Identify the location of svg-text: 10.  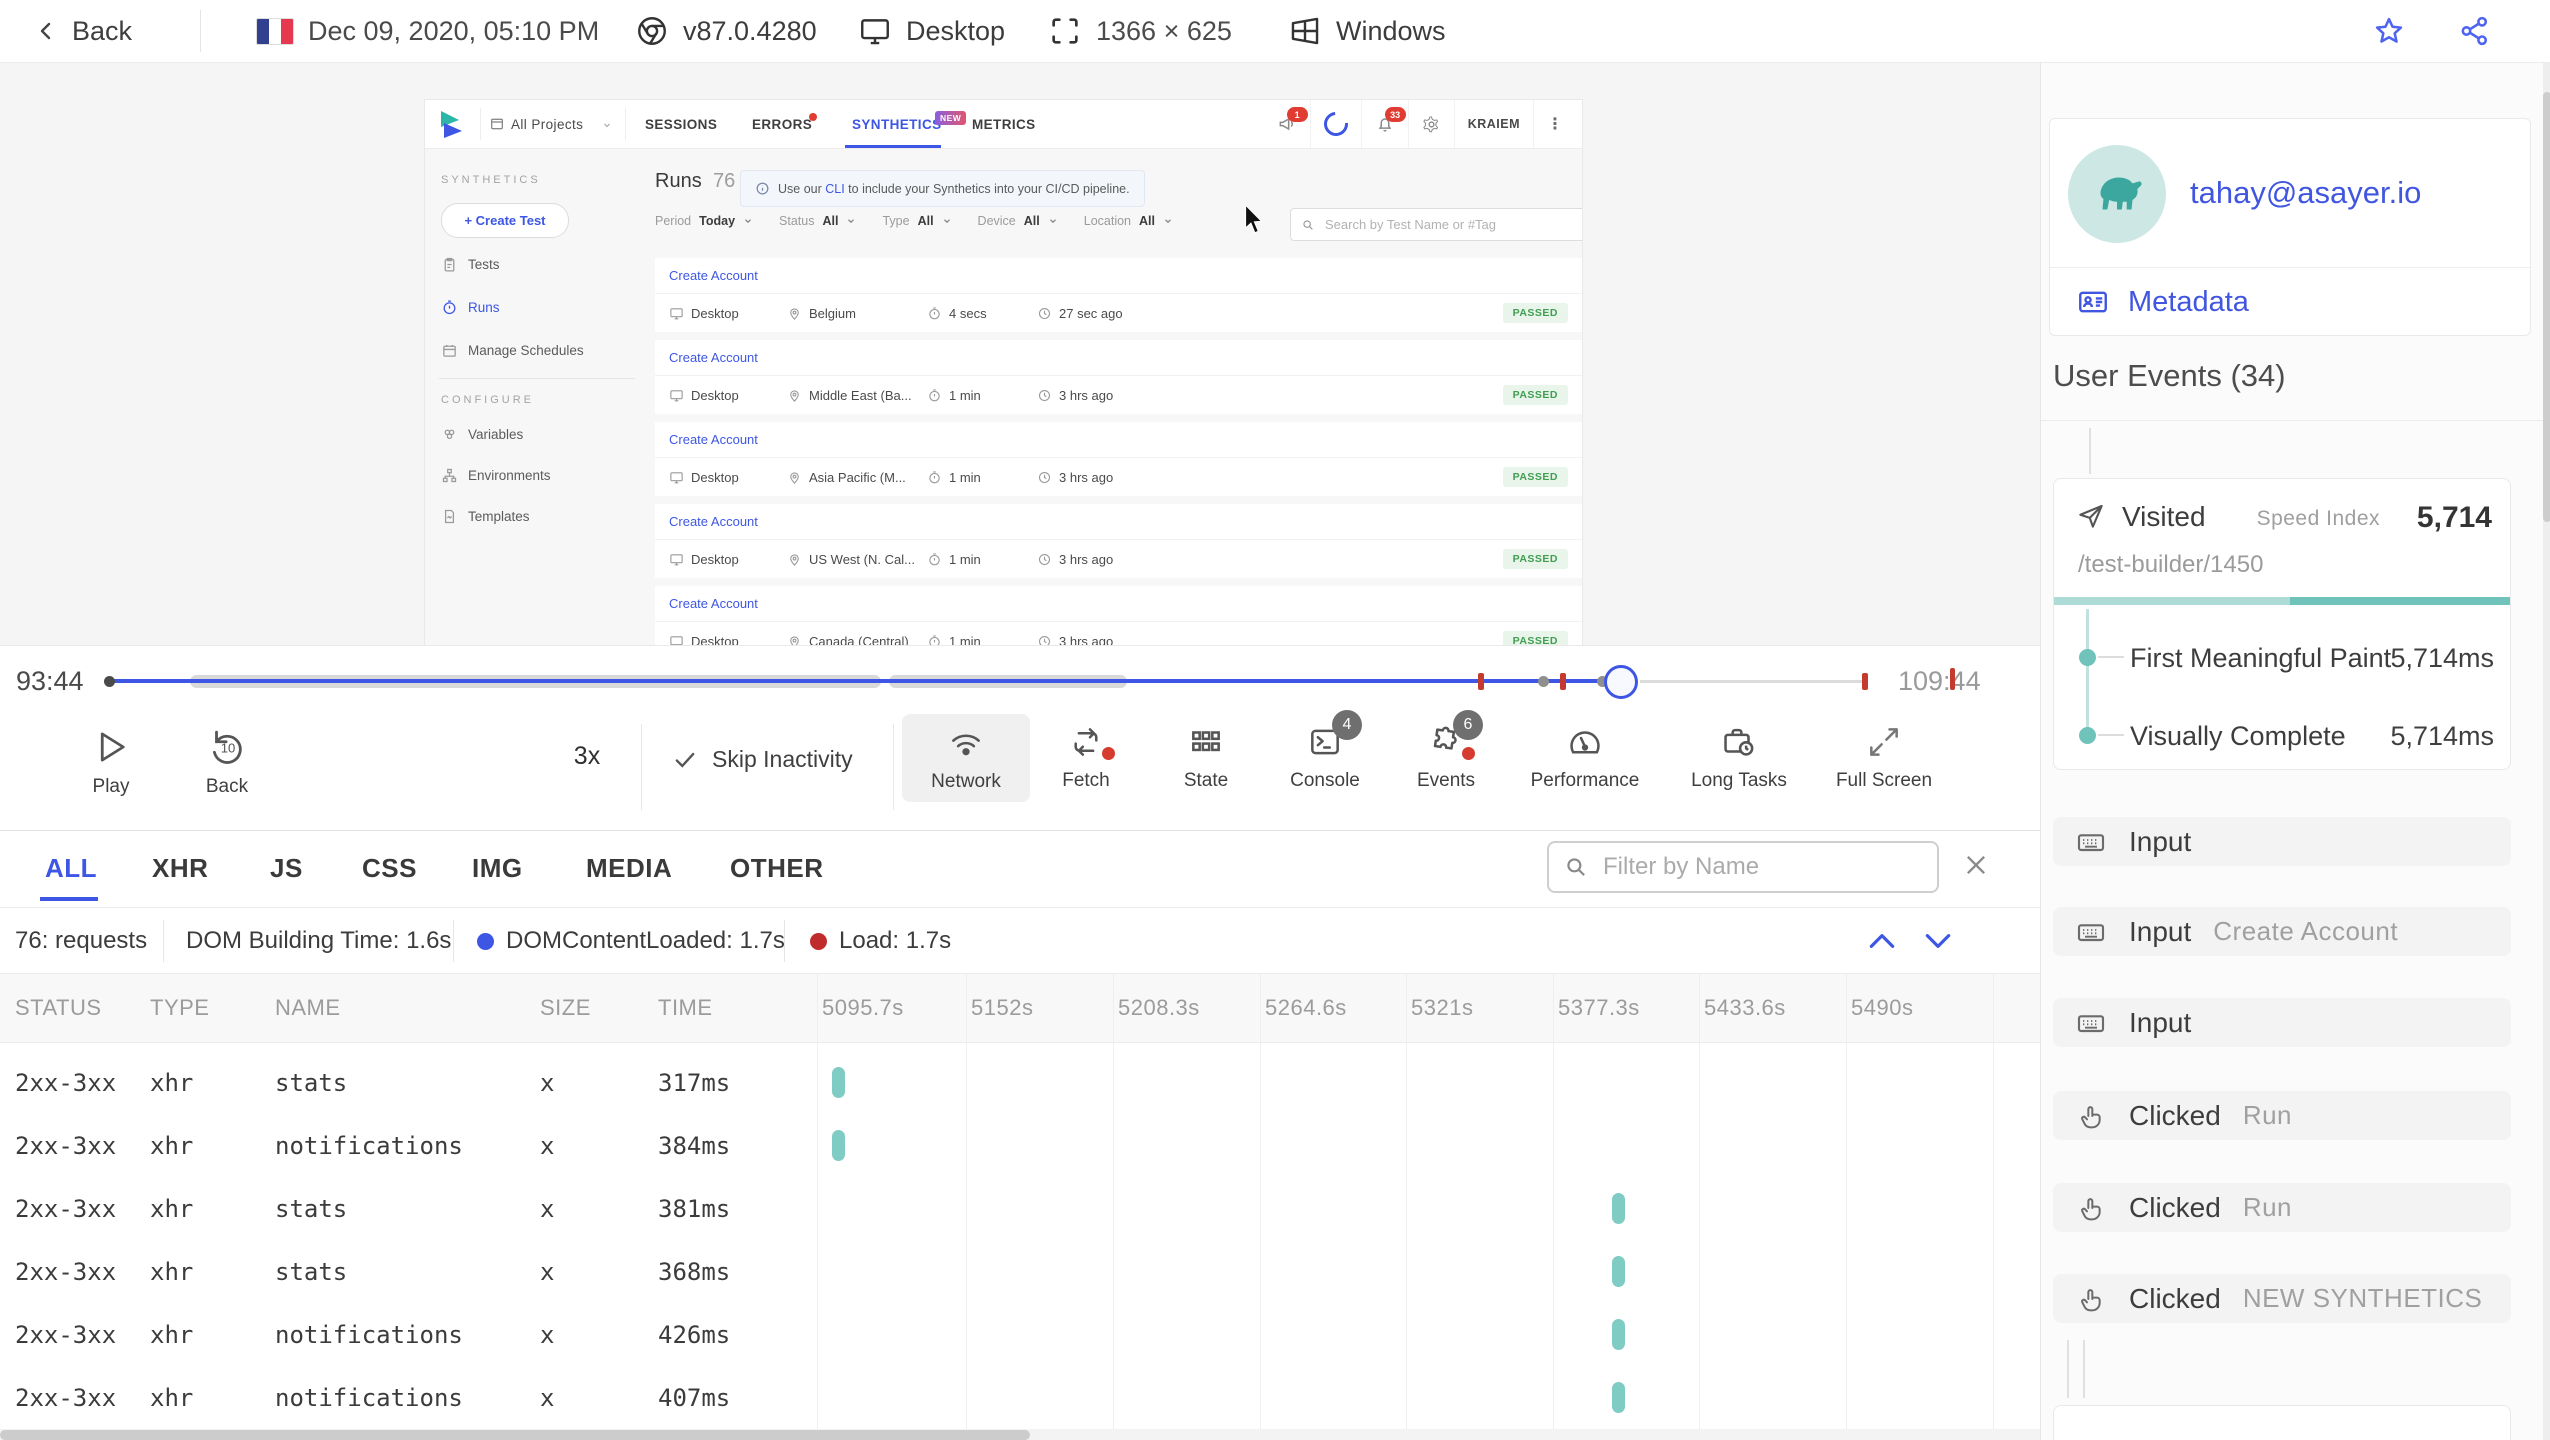
(228, 747).